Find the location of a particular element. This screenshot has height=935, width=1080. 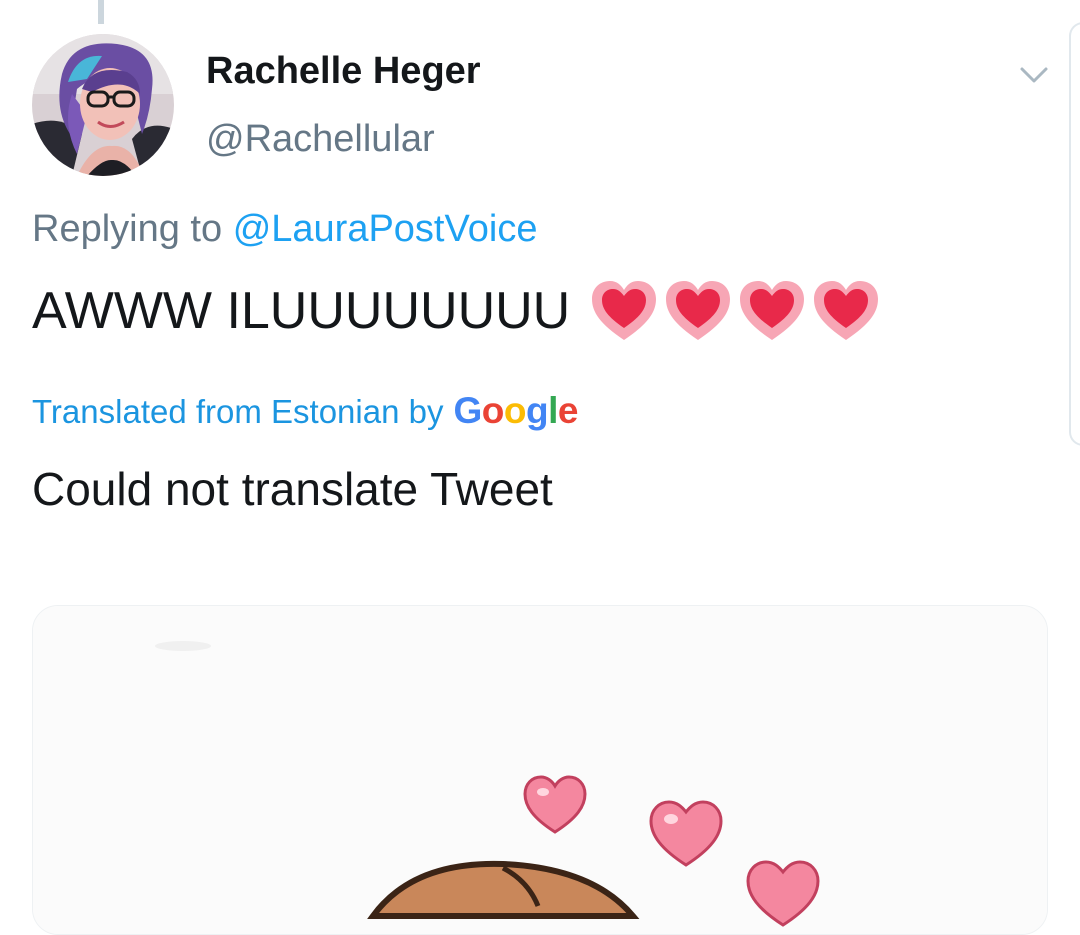

translation-attribution: Translated from Estonian by Google is located at coordinates (305, 411).